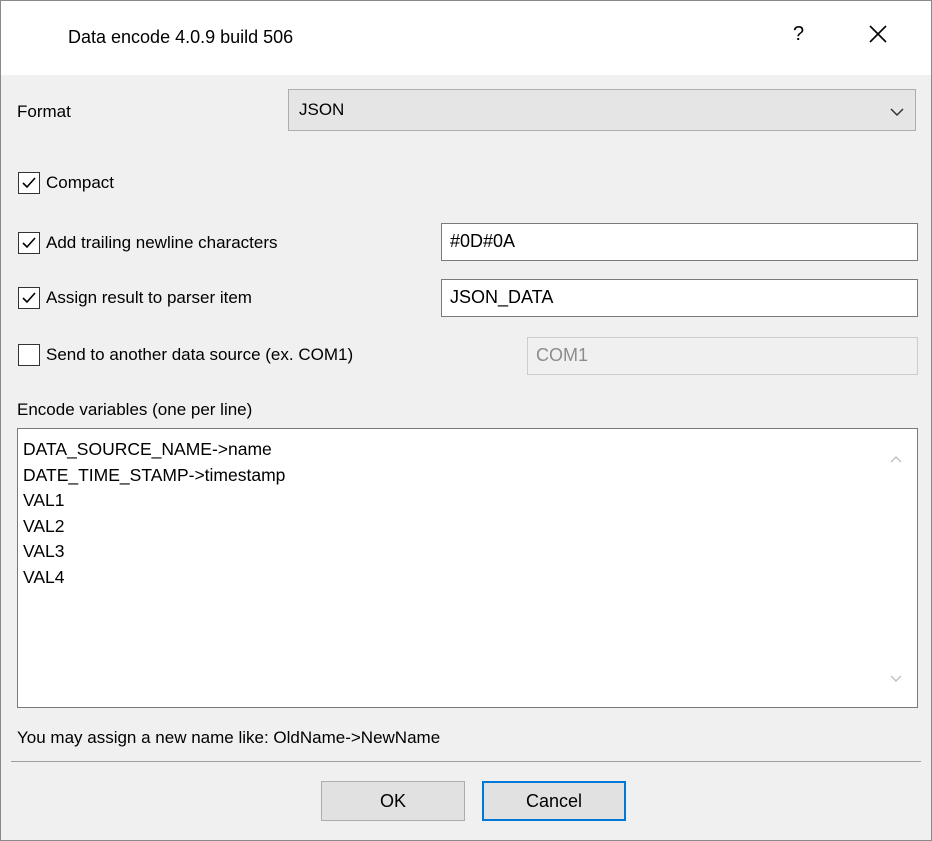 The width and height of the screenshot is (932, 841). What do you see at coordinates (878, 34) in the screenshot?
I see `close-icon` at bounding box center [878, 34].